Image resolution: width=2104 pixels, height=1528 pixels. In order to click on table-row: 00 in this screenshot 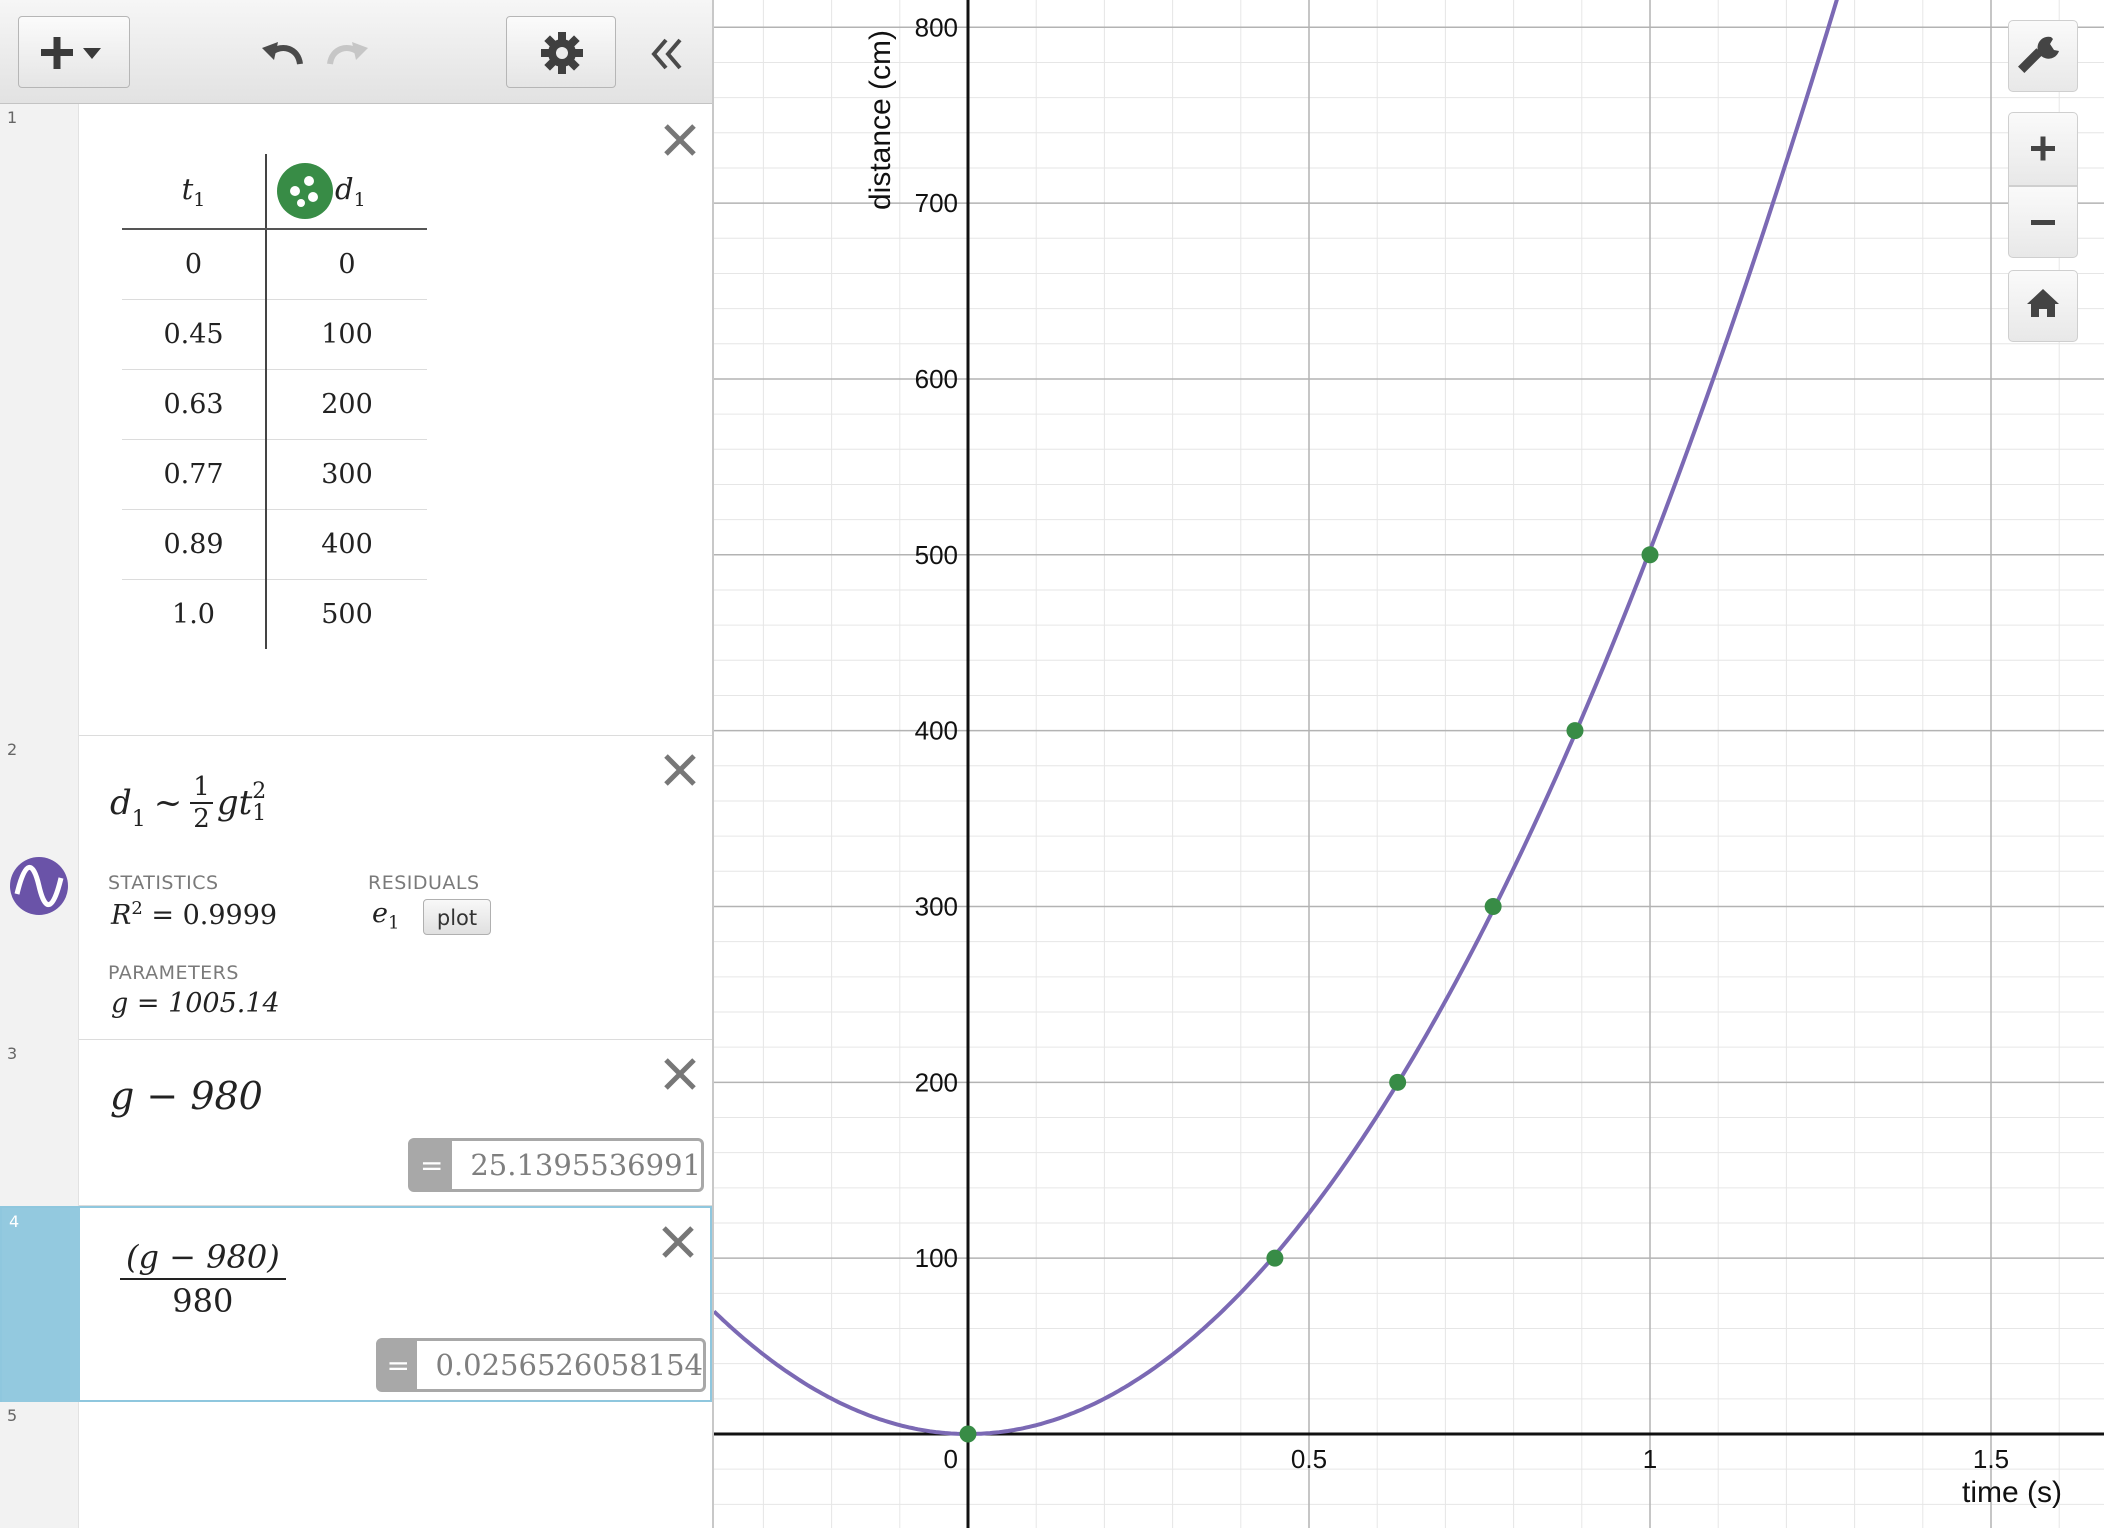, I will do `click(274, 264)`.